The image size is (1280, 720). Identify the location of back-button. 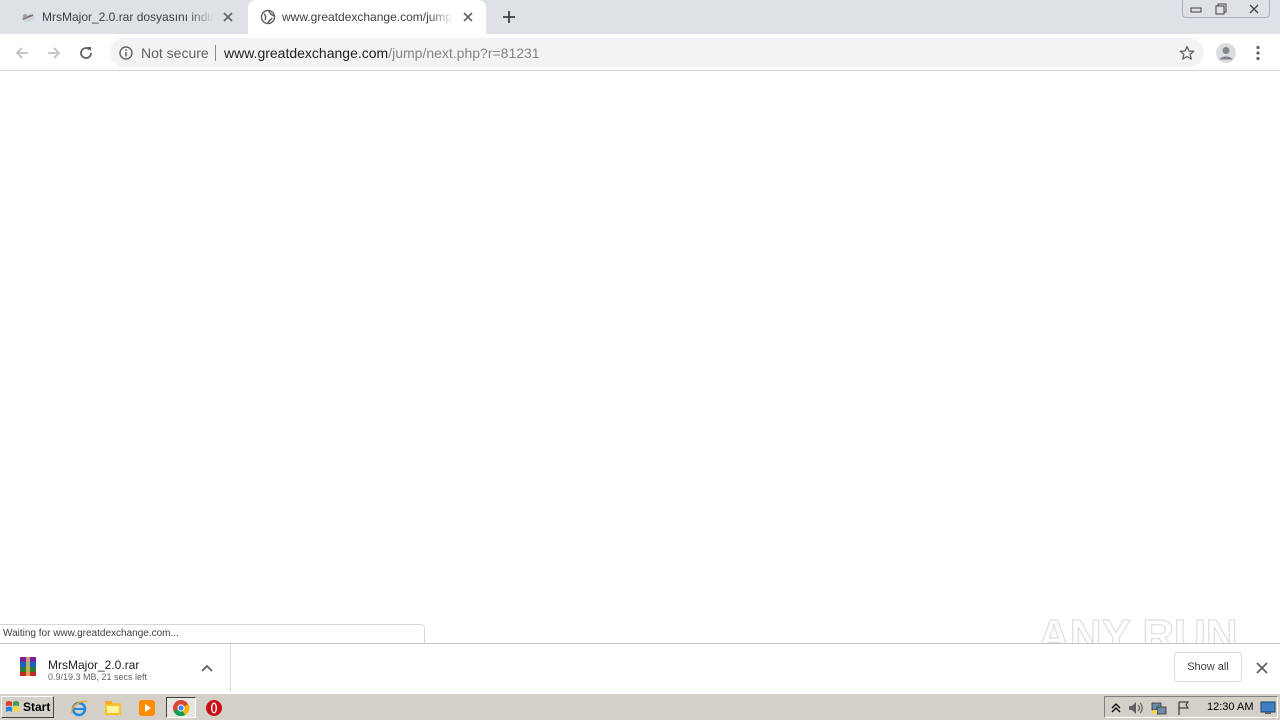
(22, 53).